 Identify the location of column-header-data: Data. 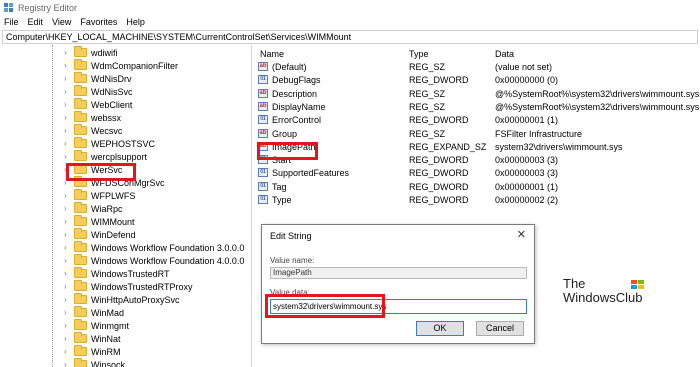
(504, 54).